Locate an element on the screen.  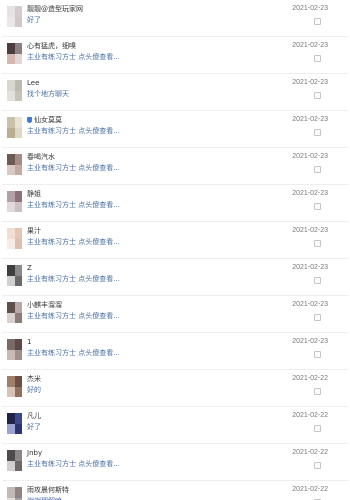
sender-name-text: 凡儿 is located at coordinates (34, 416).